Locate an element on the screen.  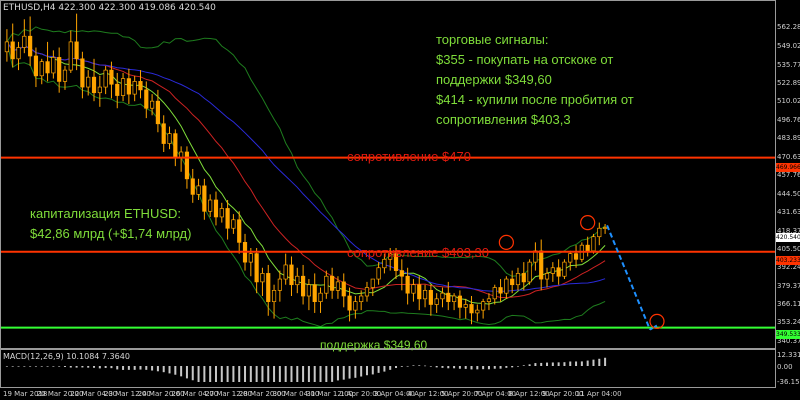
y-tick-label: 457.760 is located at coordinates (788, 174).